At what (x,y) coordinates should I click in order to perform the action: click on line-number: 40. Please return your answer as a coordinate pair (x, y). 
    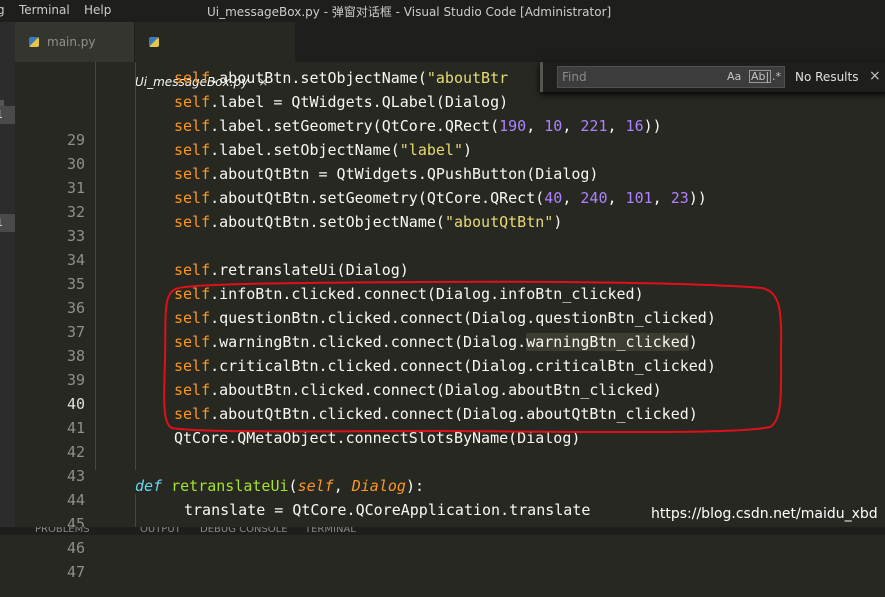
    Looking at the image, I should click on (75, 404).